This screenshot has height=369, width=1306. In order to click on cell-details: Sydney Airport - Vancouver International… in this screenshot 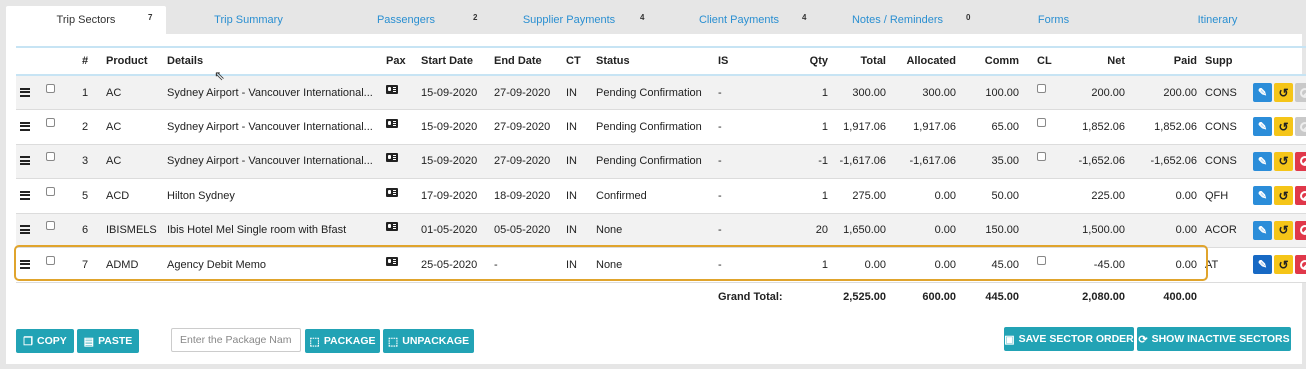, I will do `click(270, 126)`.